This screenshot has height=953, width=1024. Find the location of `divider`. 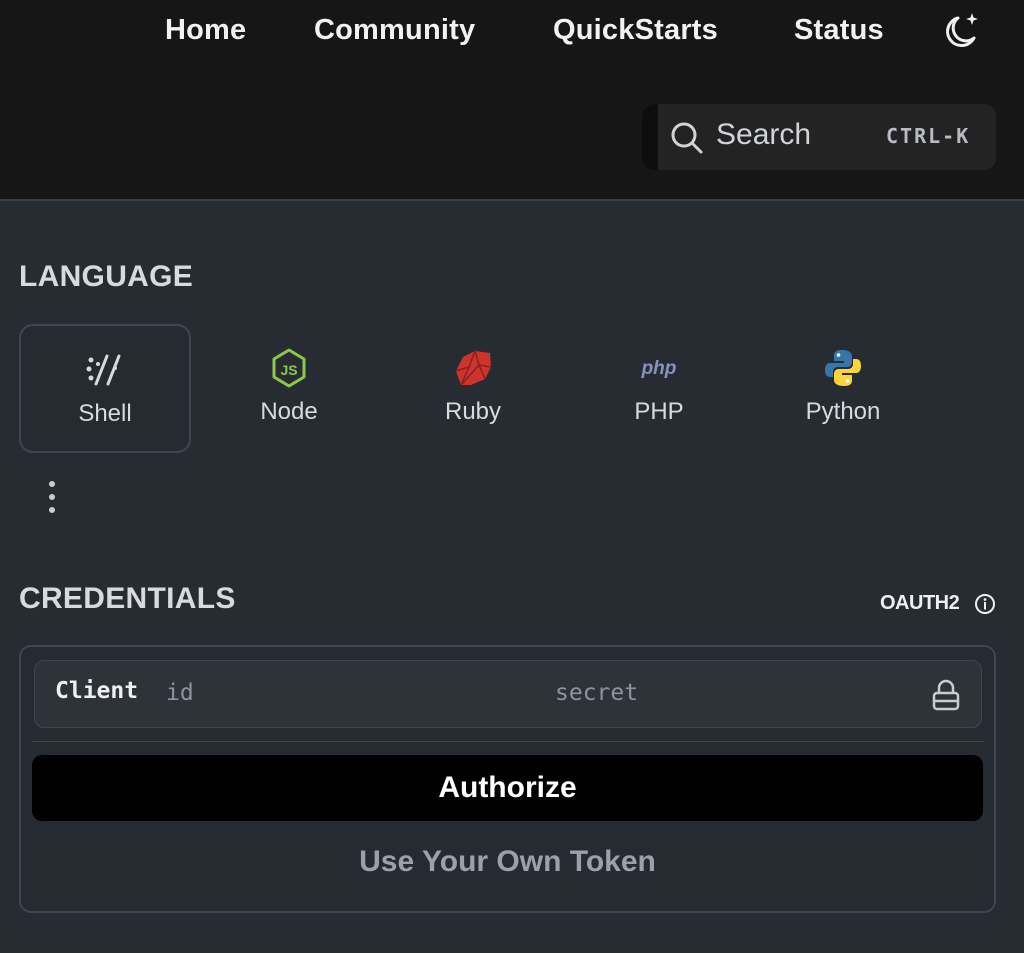

divider is located at coordinates (508, 741).